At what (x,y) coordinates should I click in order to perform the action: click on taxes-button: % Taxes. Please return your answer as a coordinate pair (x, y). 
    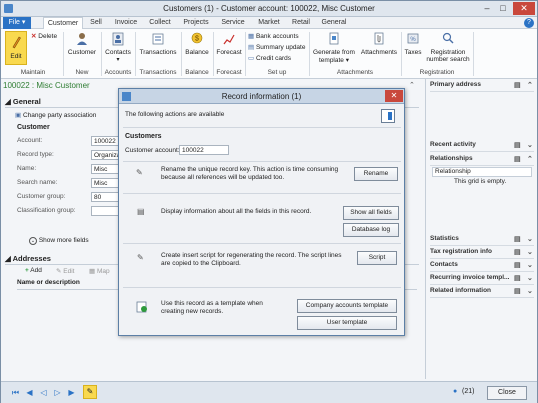
    Looking at the image, I should click on (413, 44).